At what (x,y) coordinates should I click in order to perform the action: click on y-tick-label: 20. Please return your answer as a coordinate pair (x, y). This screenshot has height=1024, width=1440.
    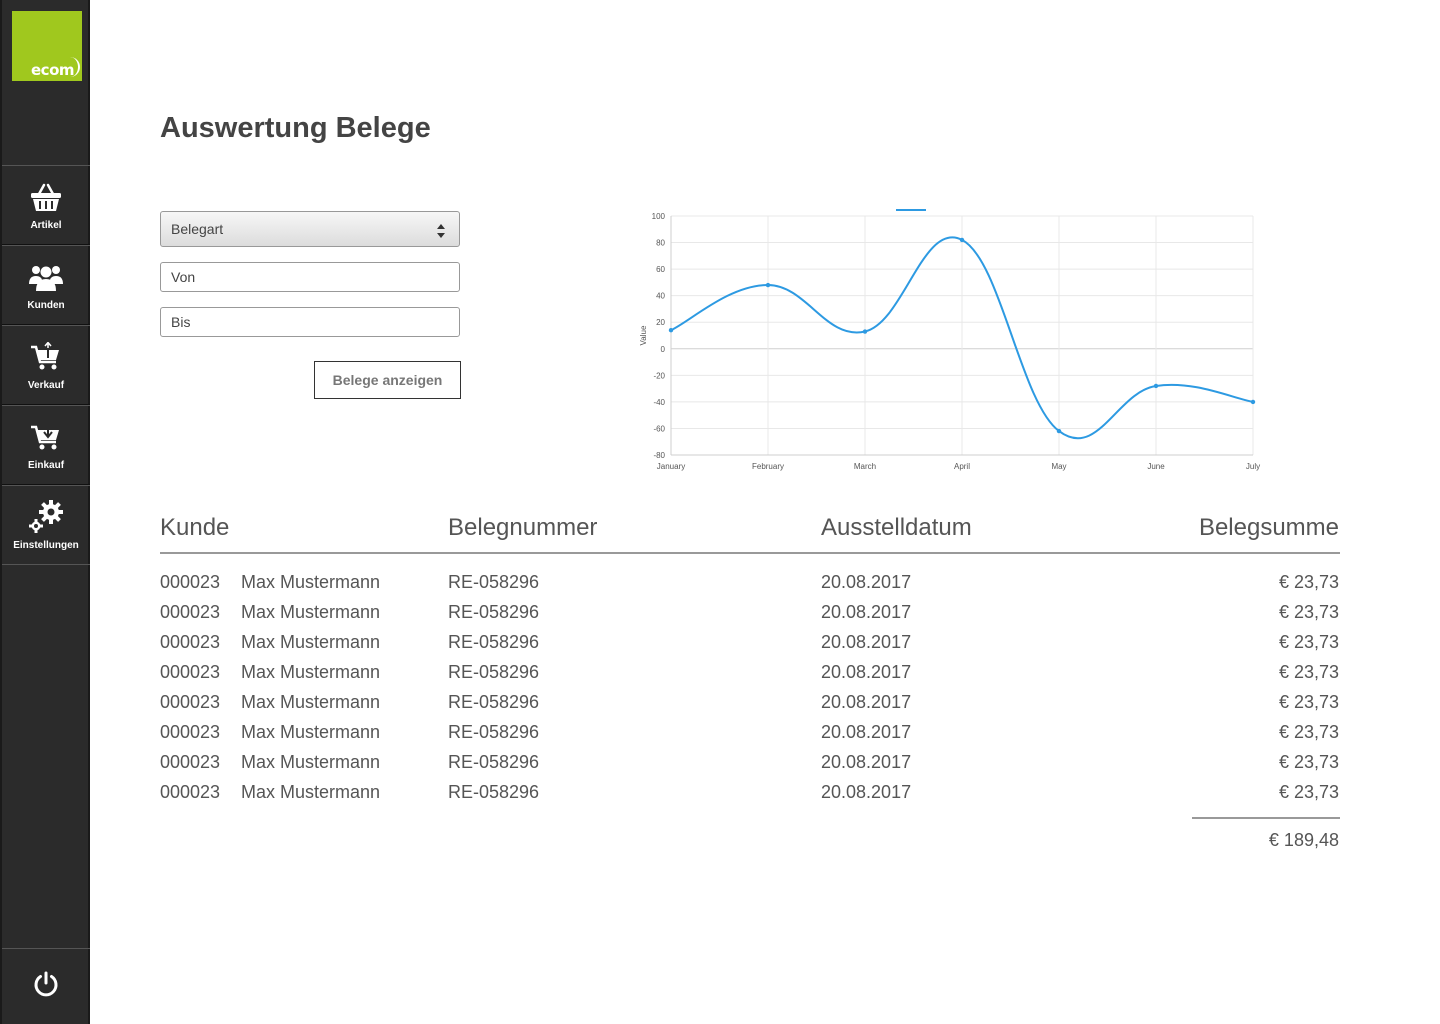
    Looking at the image, I should click on (660, 322).